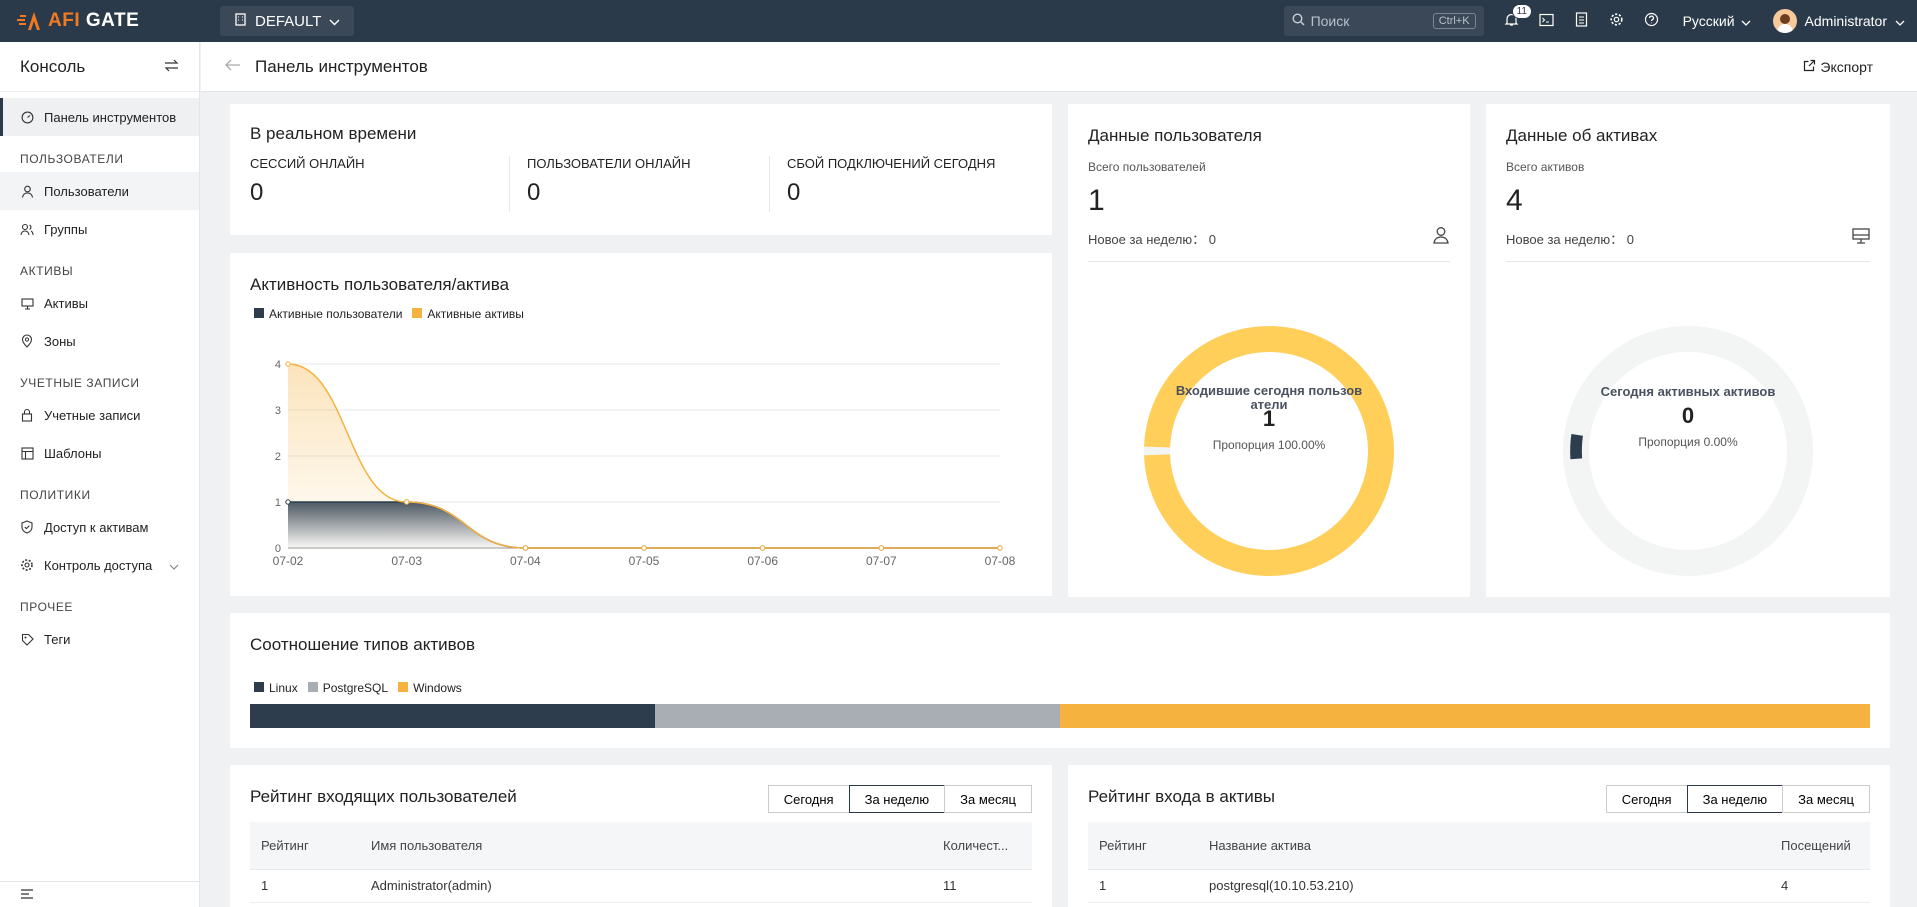  What do you see at coordinates (1841, 21) in the screenshot?
I see `user-menu: Administrator` at bounding box center [1841, 21].